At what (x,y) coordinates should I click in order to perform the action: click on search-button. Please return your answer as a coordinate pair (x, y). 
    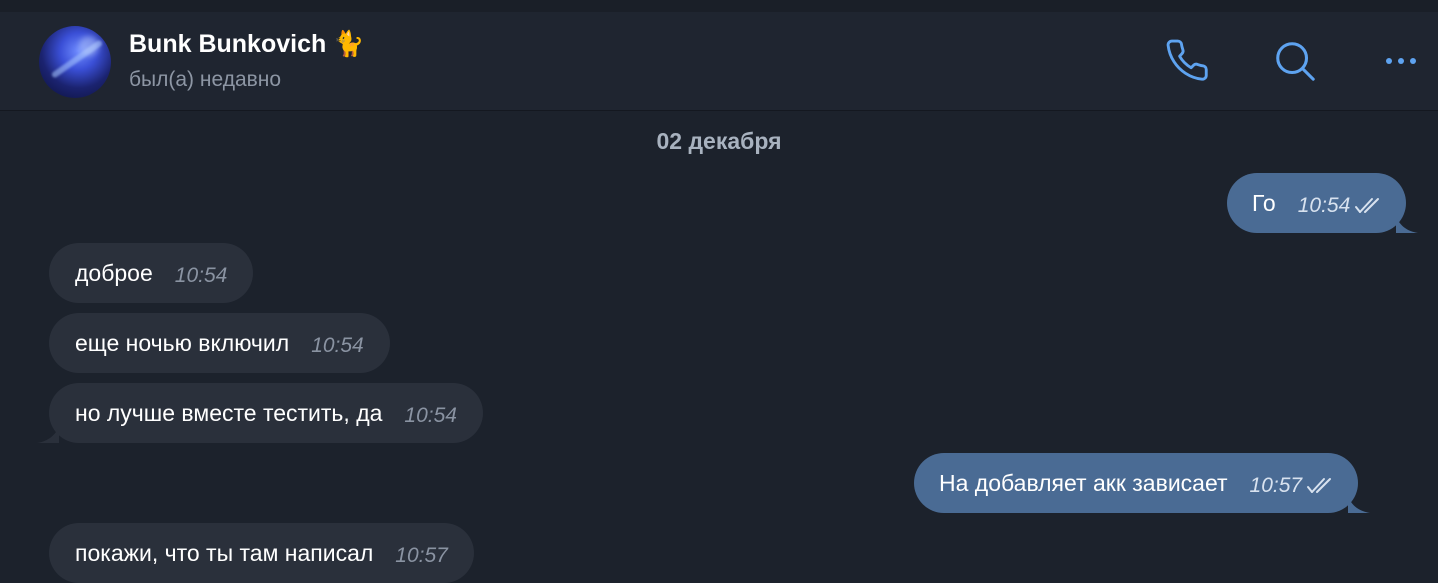
    Looking at the image, I should click on (1295, 61).